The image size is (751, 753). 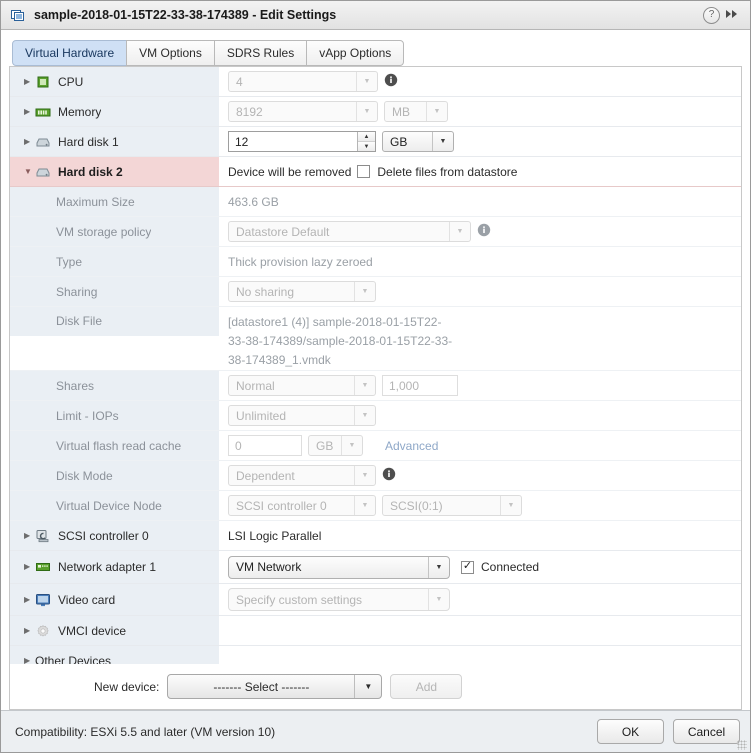 I want to click on disk-mode-select: Dependent ▼, so click(x=302, y=475).